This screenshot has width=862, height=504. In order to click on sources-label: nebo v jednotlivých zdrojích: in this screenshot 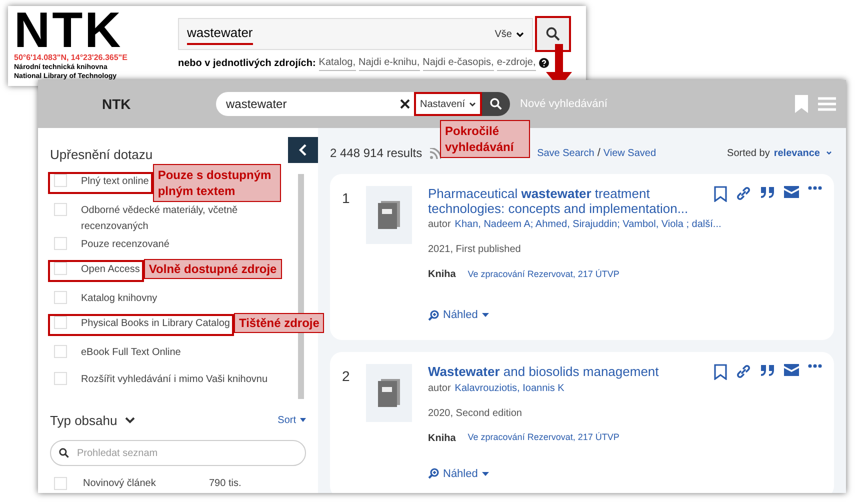, I will do `click(247, 63)`.